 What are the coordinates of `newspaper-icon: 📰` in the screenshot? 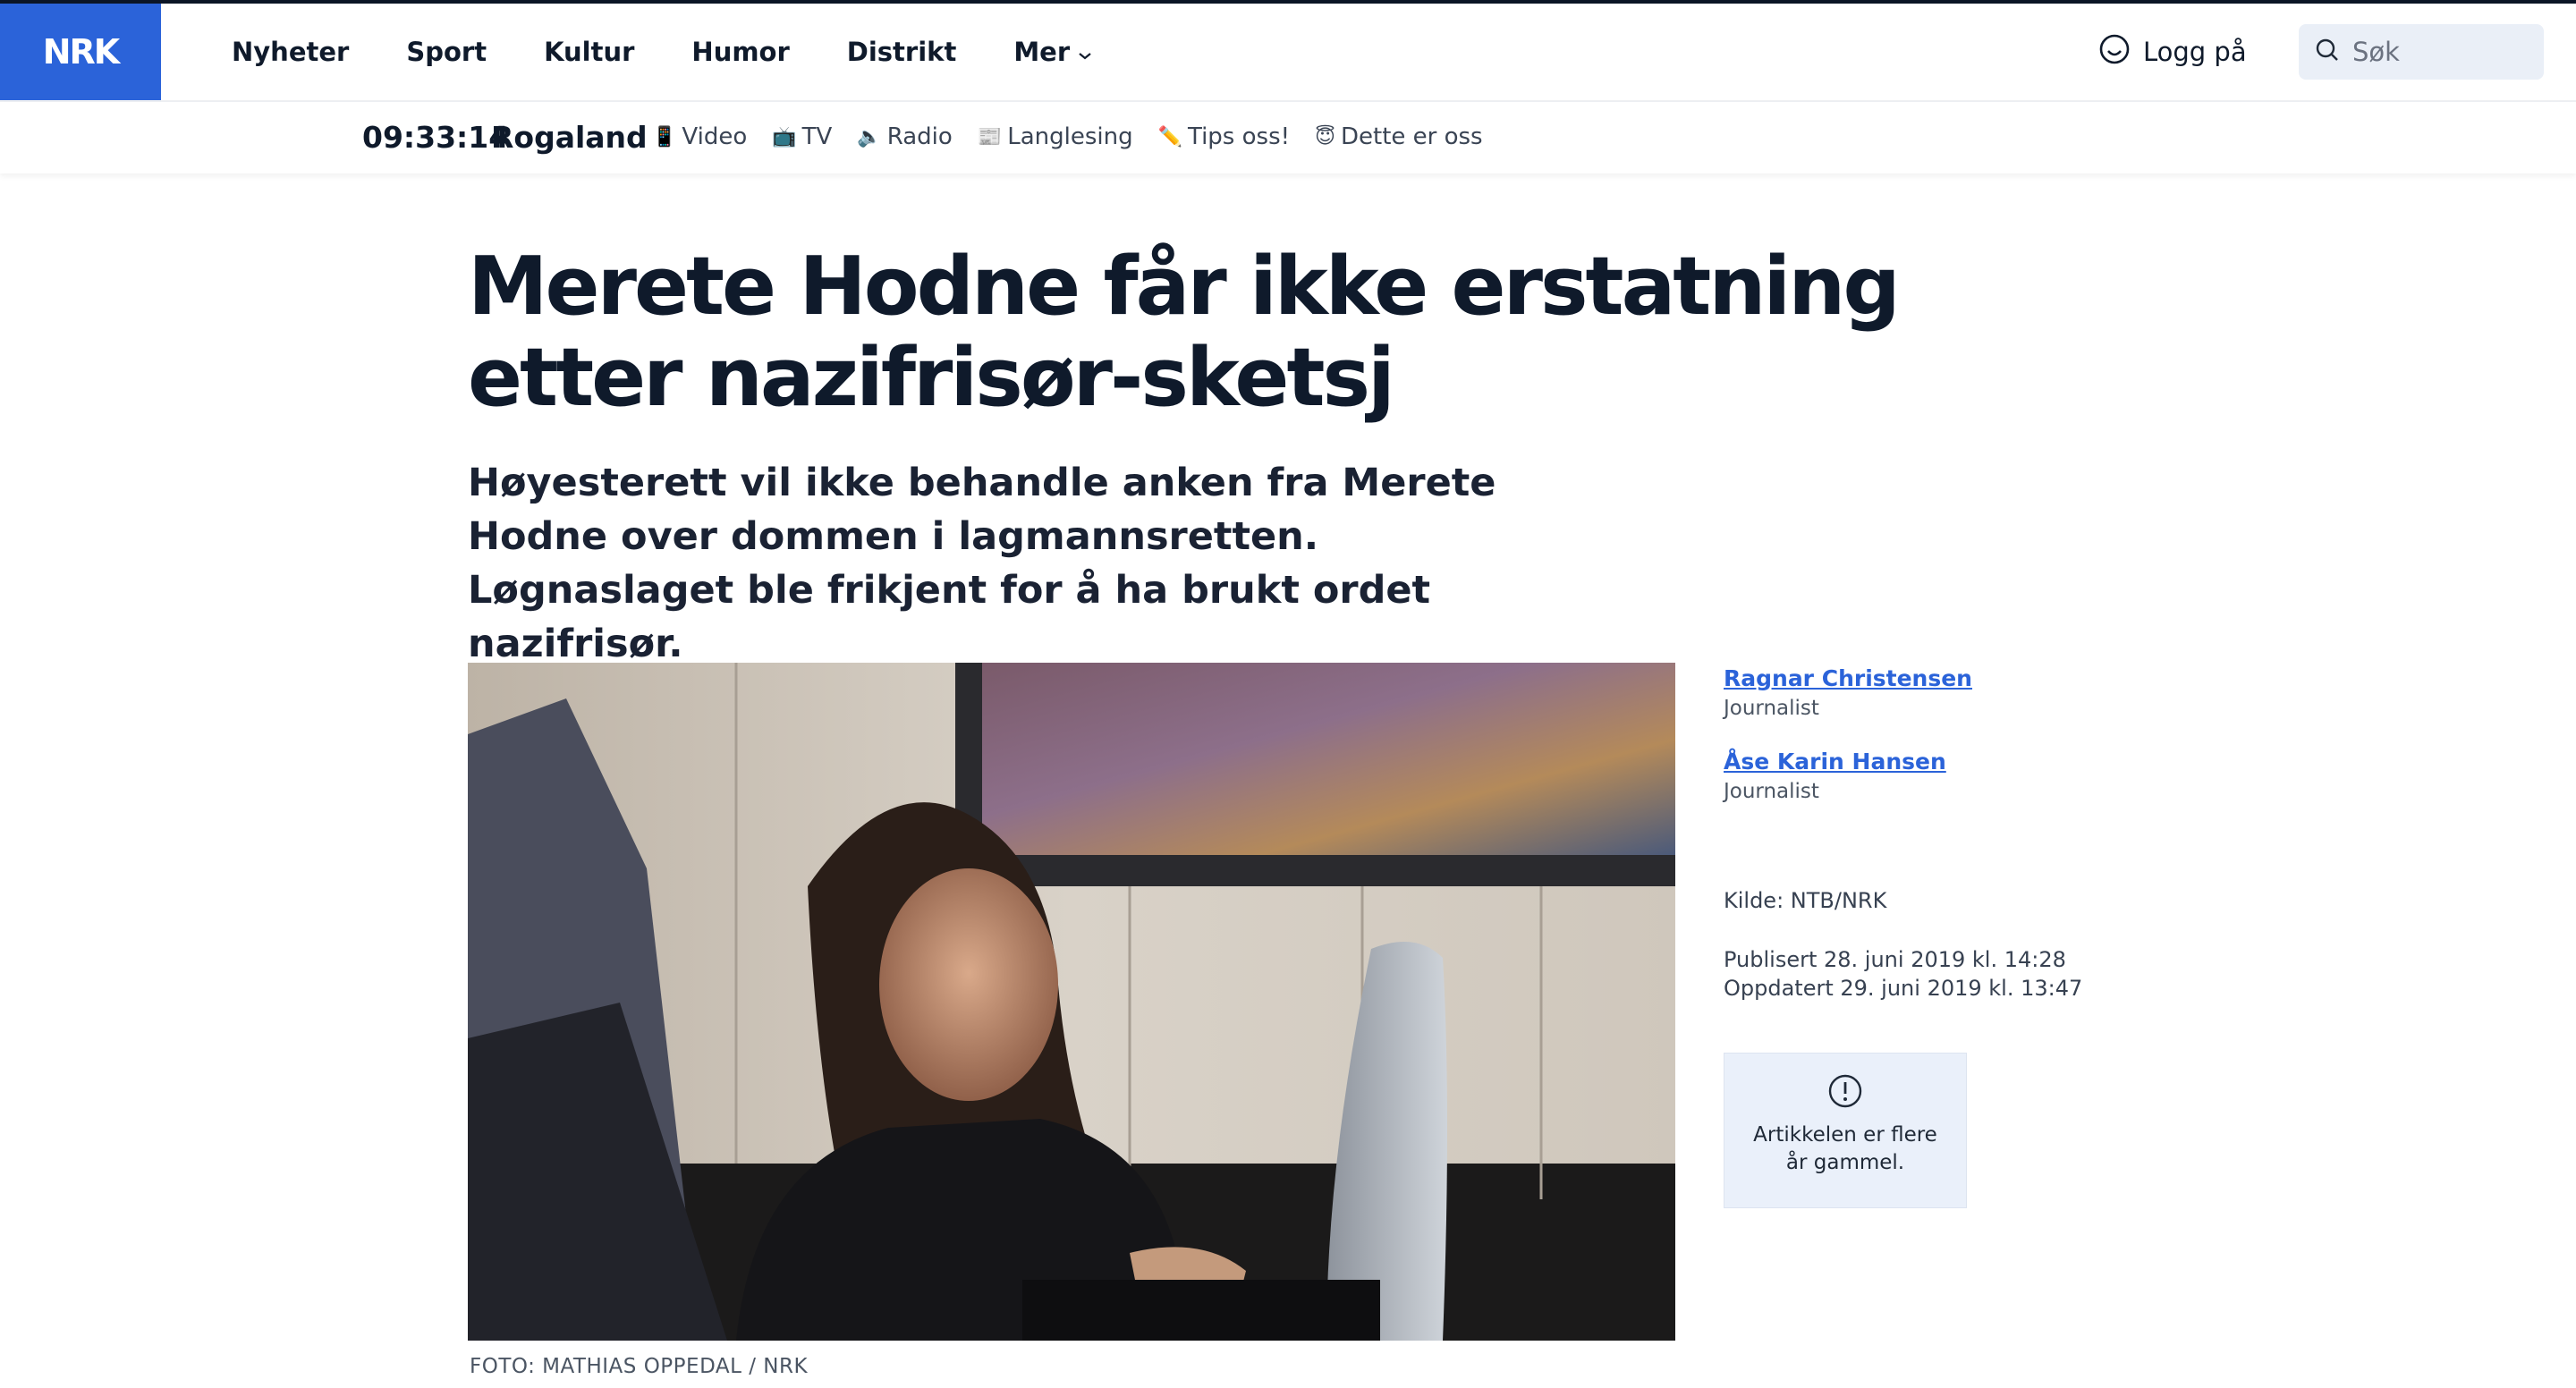 It's located at (990, 136).